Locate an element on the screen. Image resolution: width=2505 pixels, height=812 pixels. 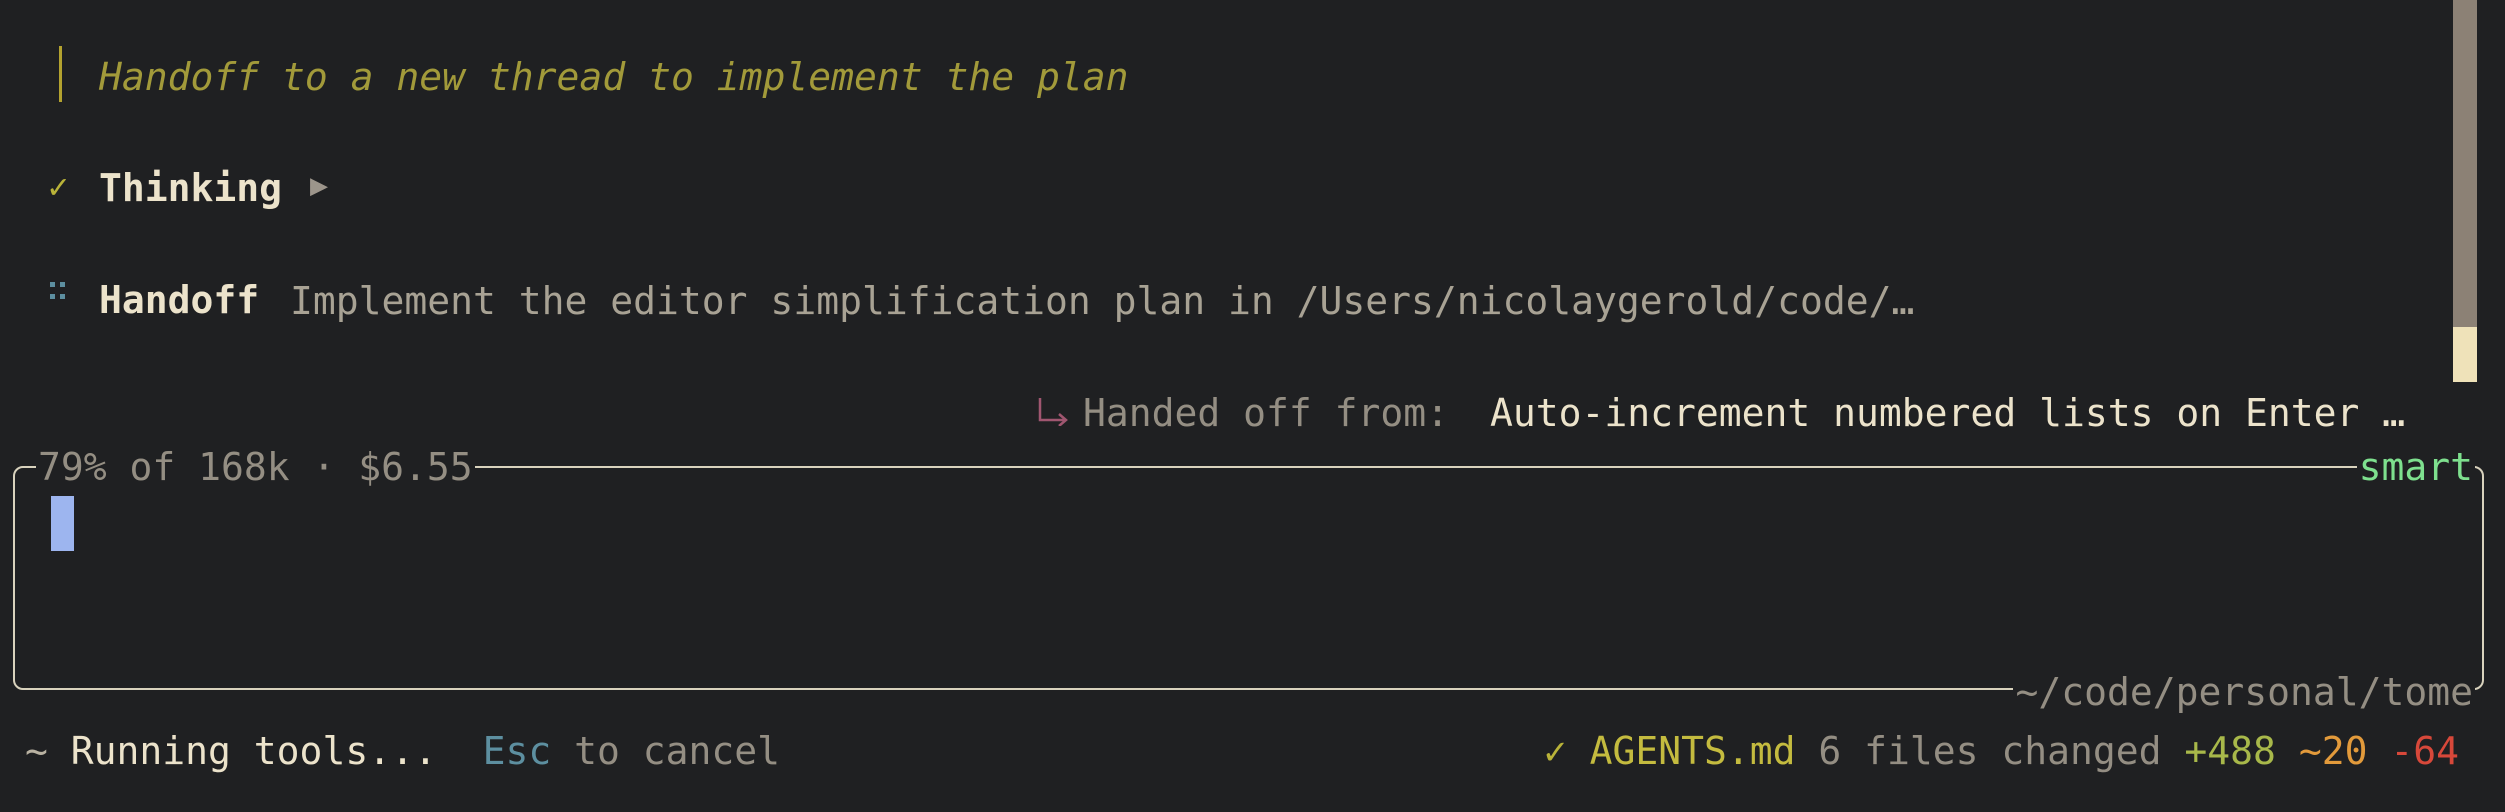
lines-removed: -64 is located at coordinates (2424, 751).